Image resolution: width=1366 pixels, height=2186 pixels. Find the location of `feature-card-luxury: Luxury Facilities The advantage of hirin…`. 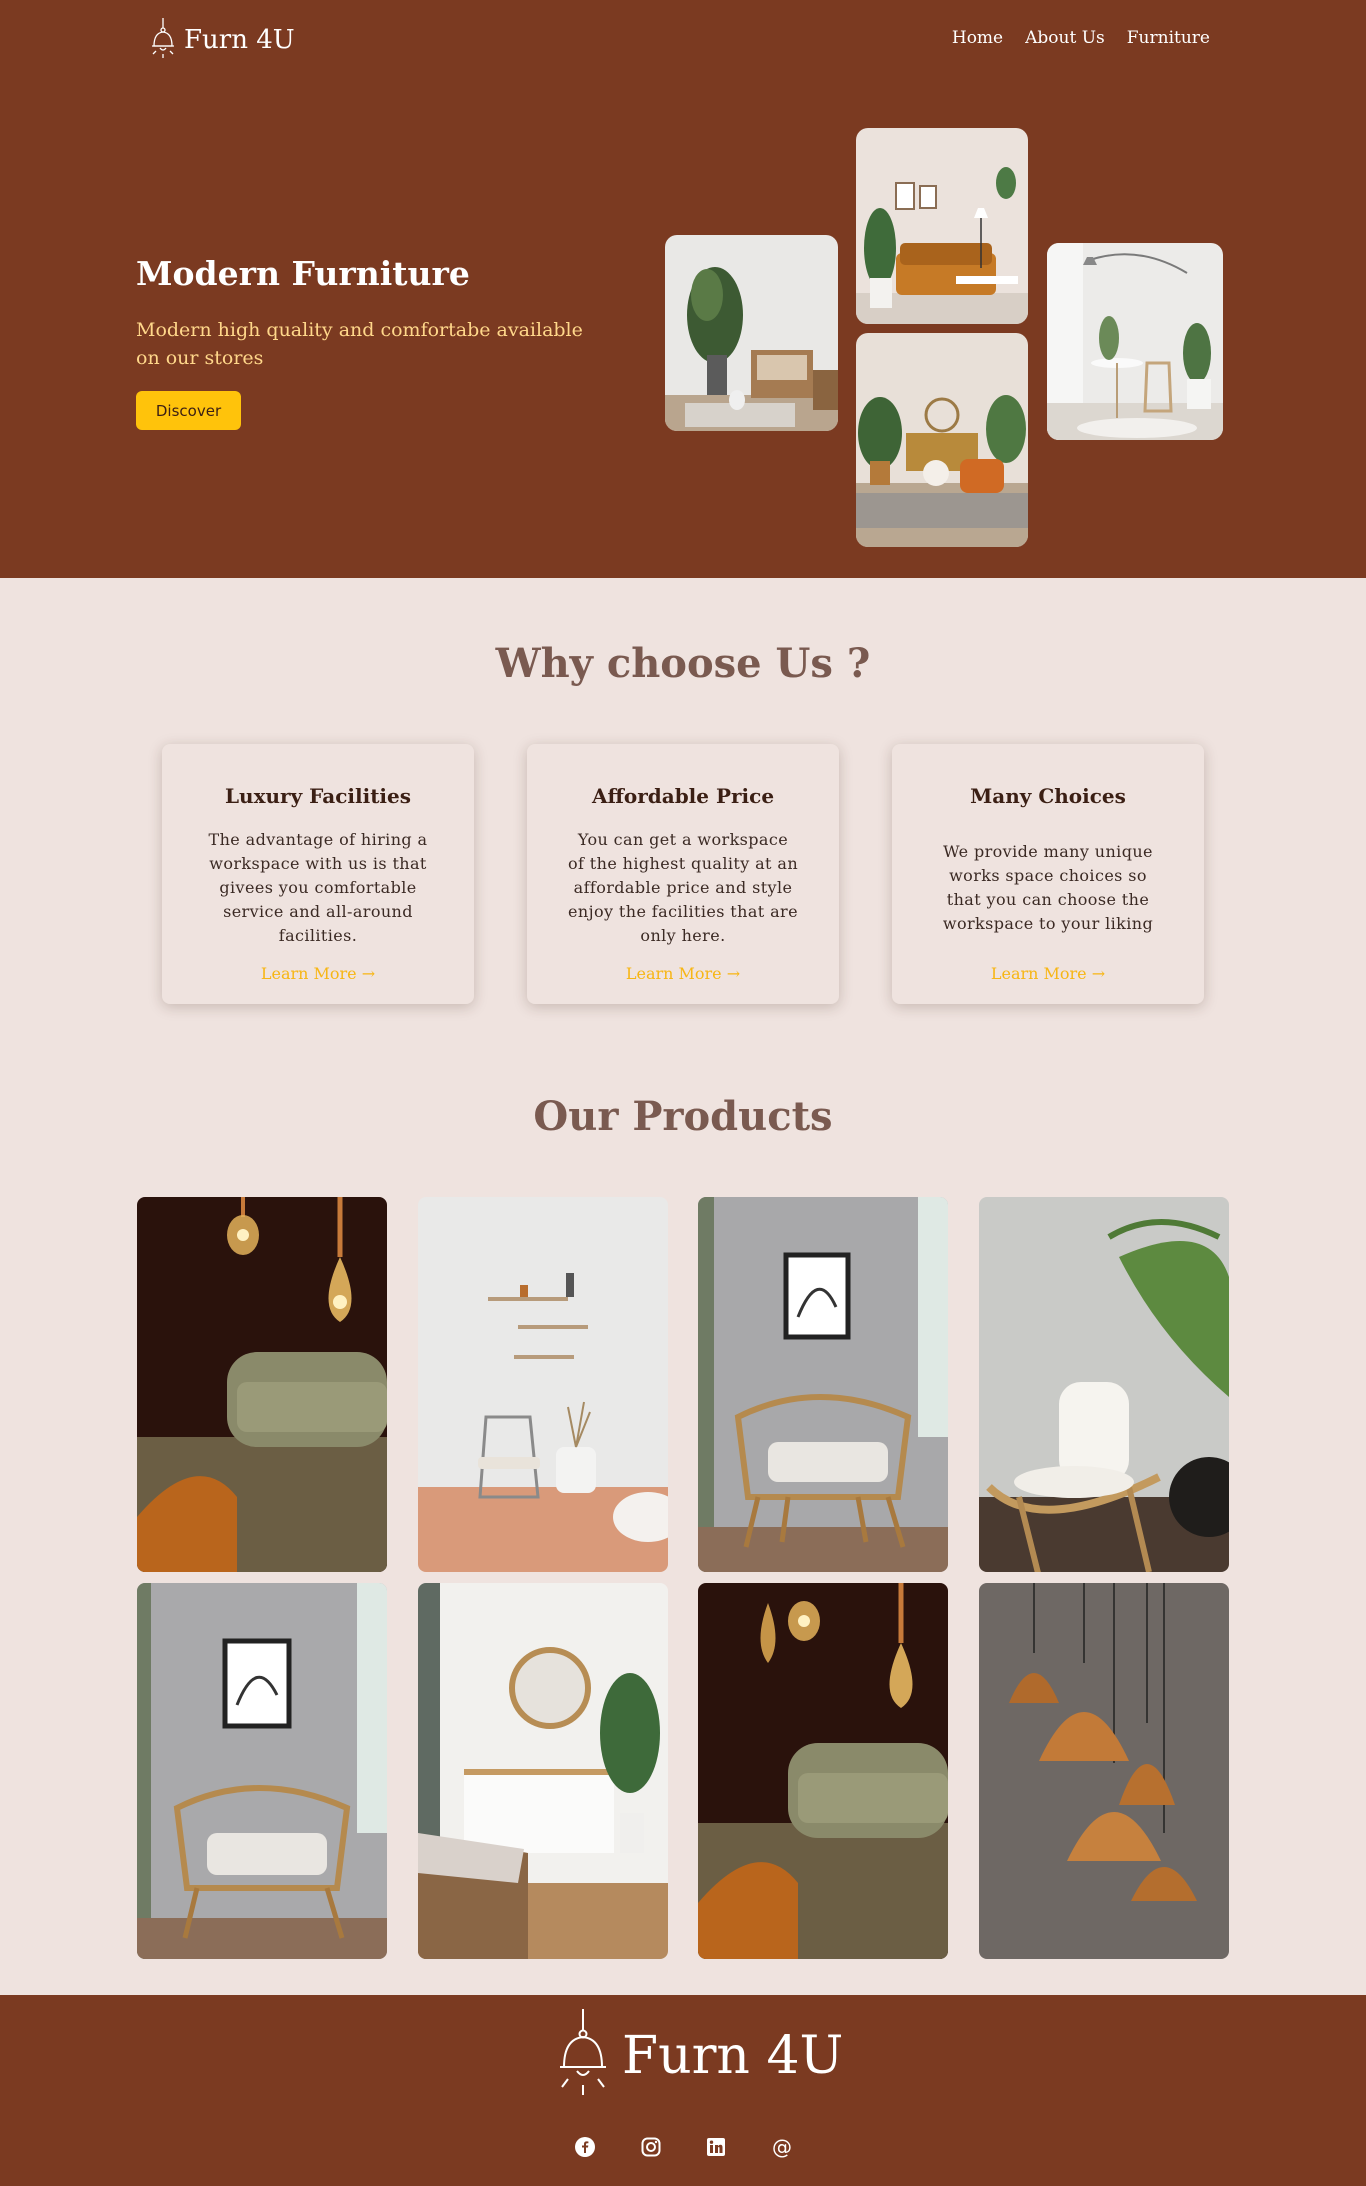

feature-card-luxury: Luxury Facilities The advantage of hirin… is located at coordinates (318, 874).